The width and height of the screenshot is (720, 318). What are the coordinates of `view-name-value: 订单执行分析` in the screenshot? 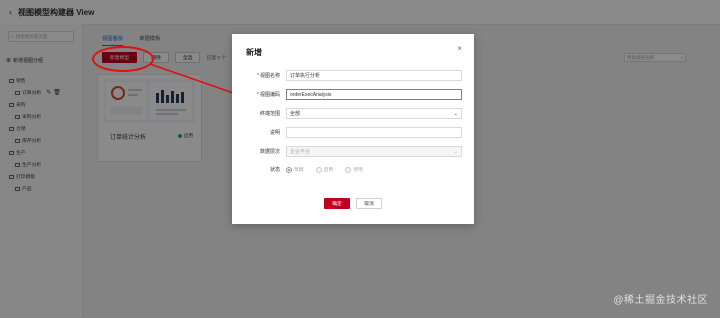 It's located at (305, 76).